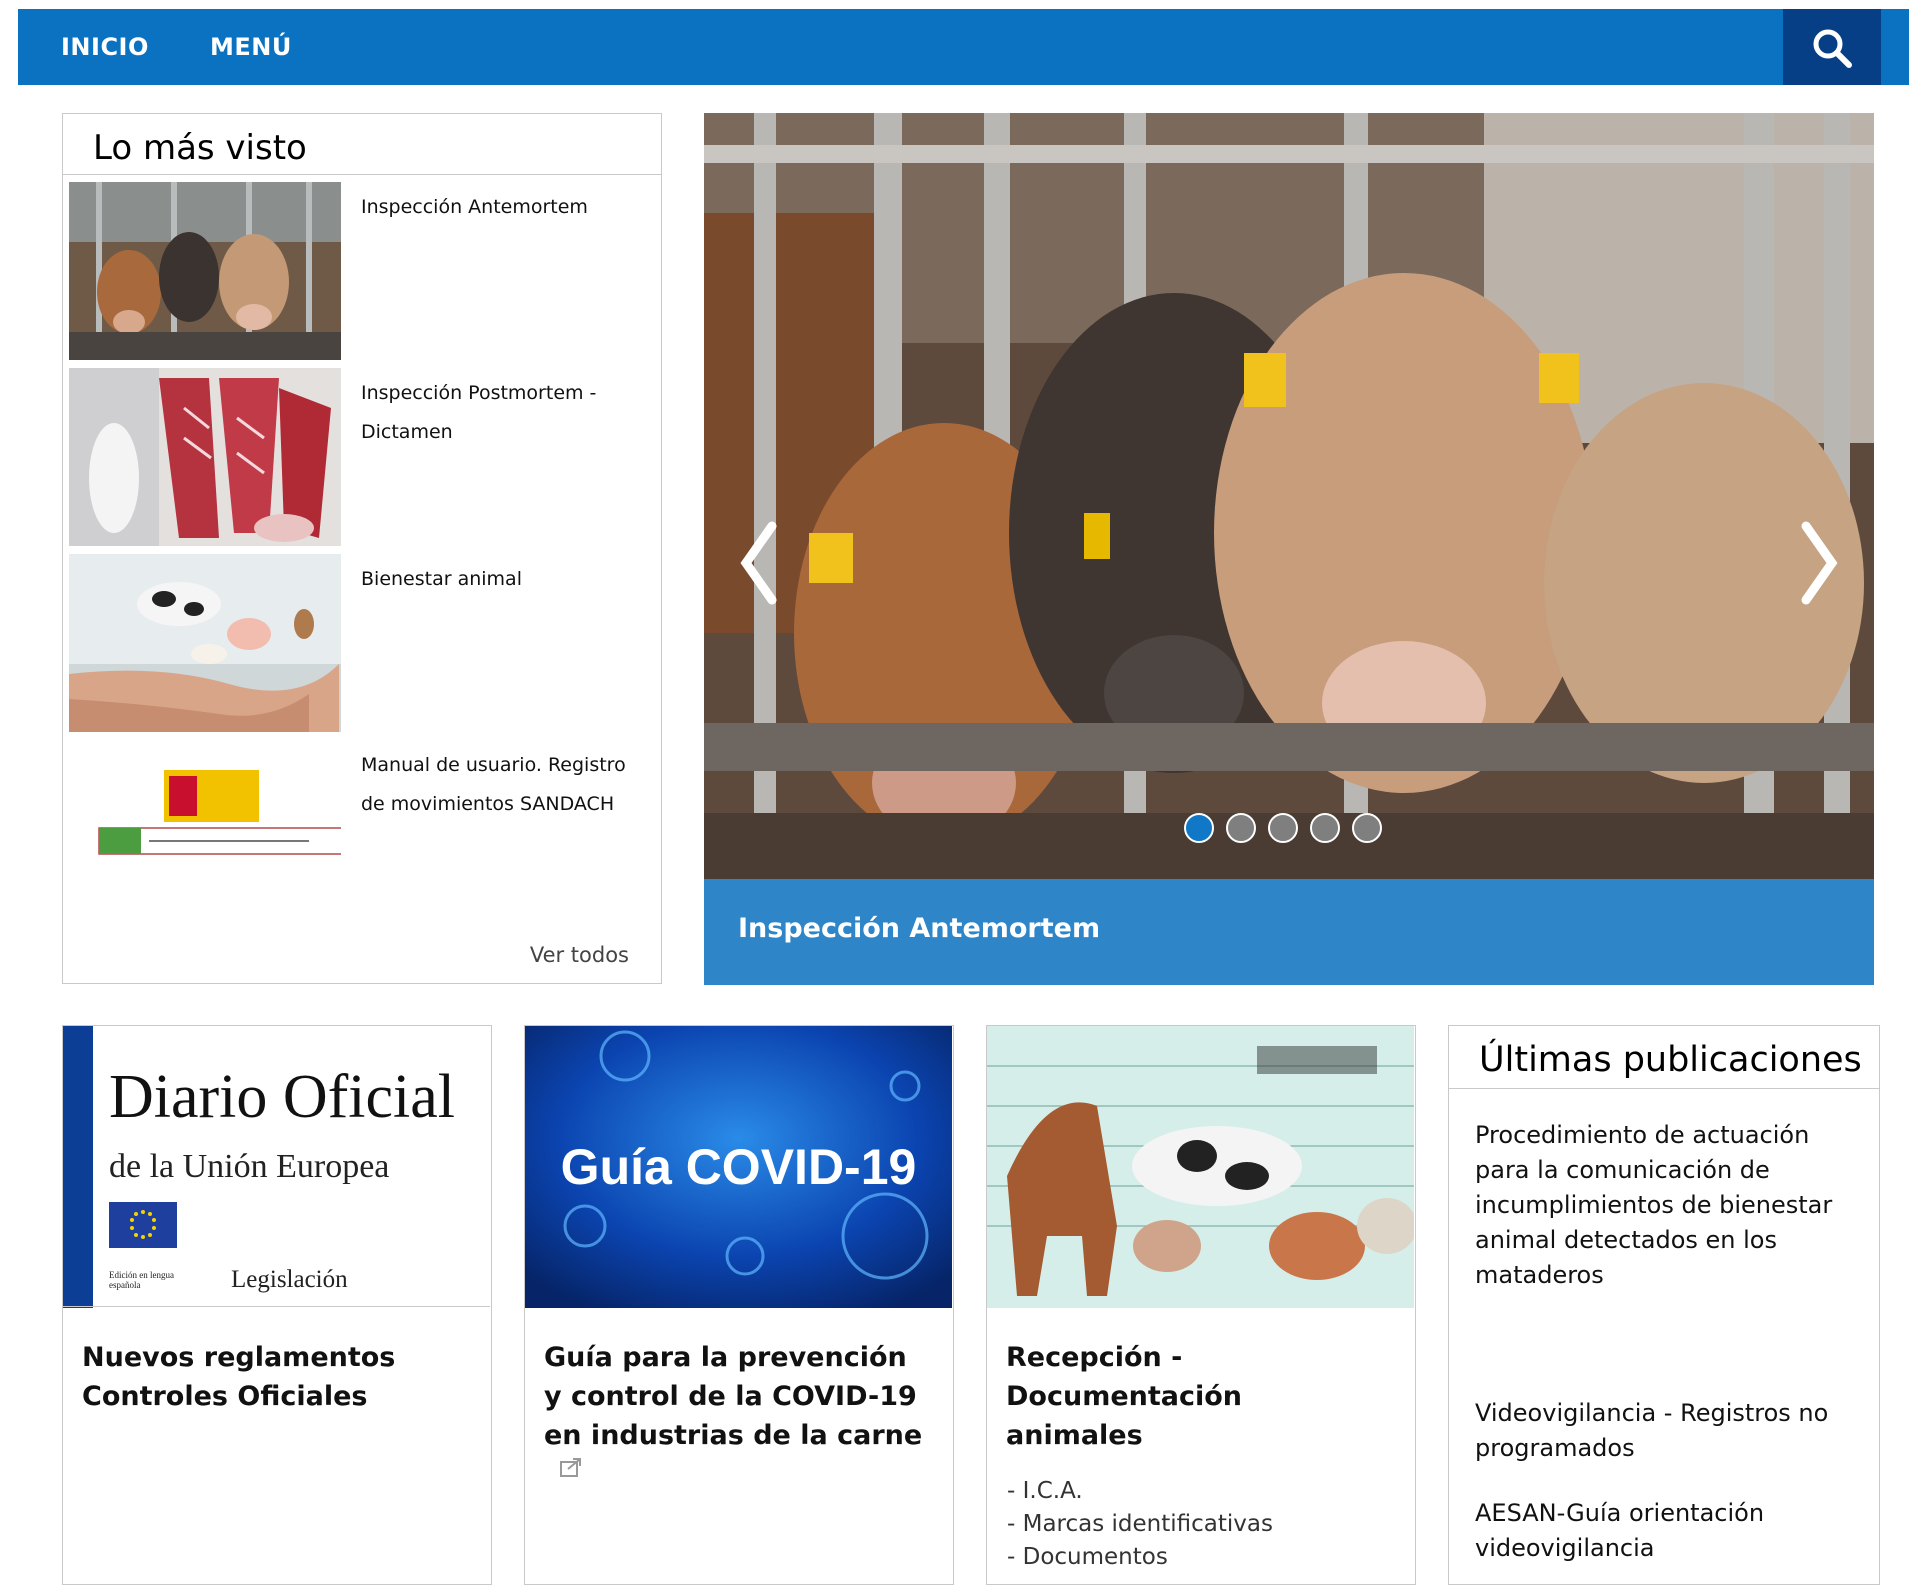 This screenshot has width=1921, height=1585. I want to click on edition-note: Edición en lengua española, so click(141, 1280).